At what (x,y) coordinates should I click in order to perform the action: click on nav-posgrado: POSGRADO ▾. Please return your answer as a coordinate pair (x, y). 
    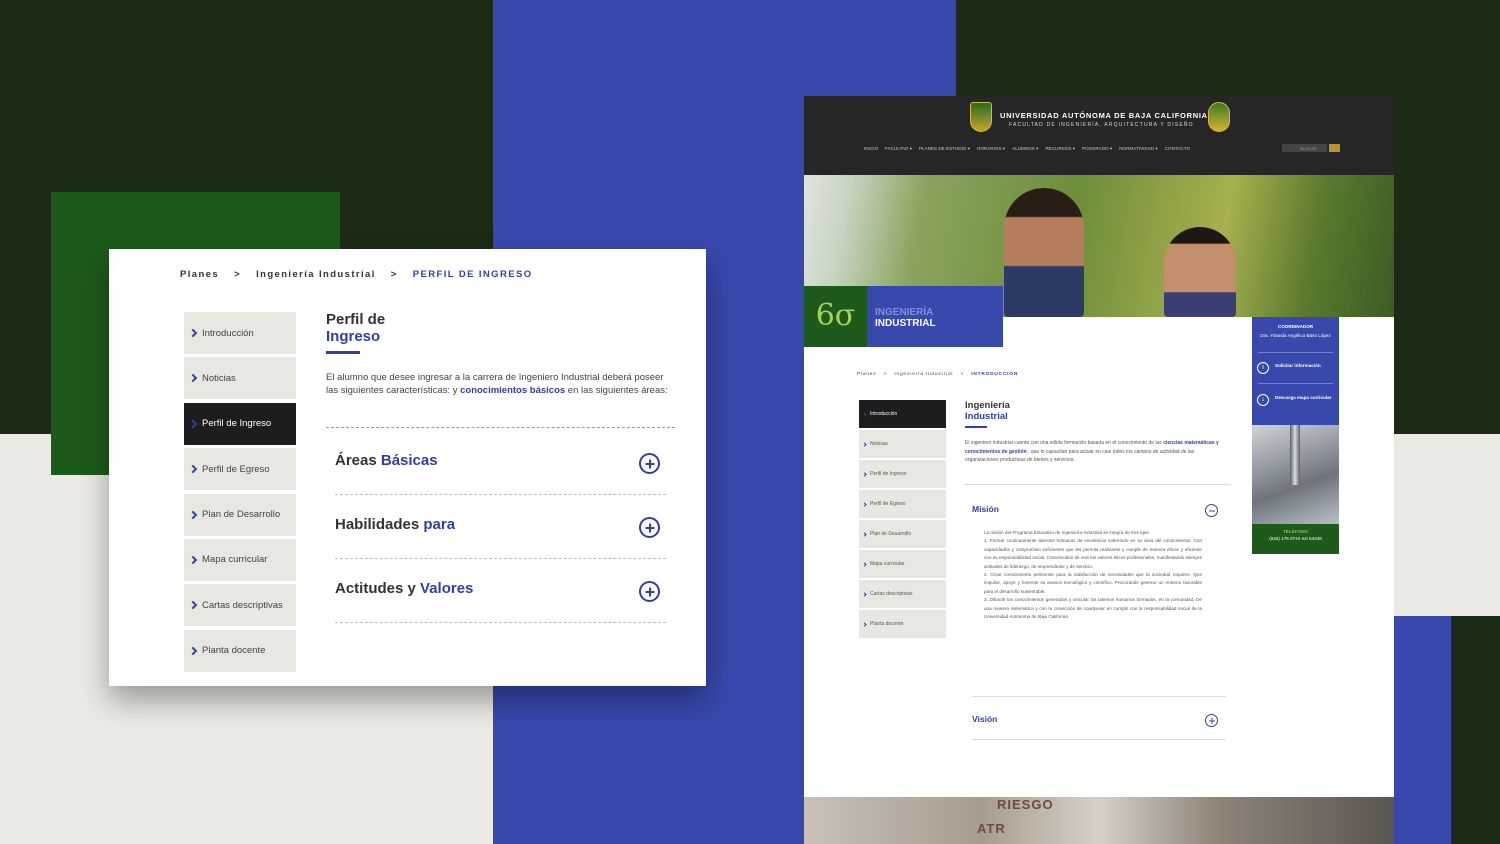
    Looking at the image, I should click on (1097, 149).